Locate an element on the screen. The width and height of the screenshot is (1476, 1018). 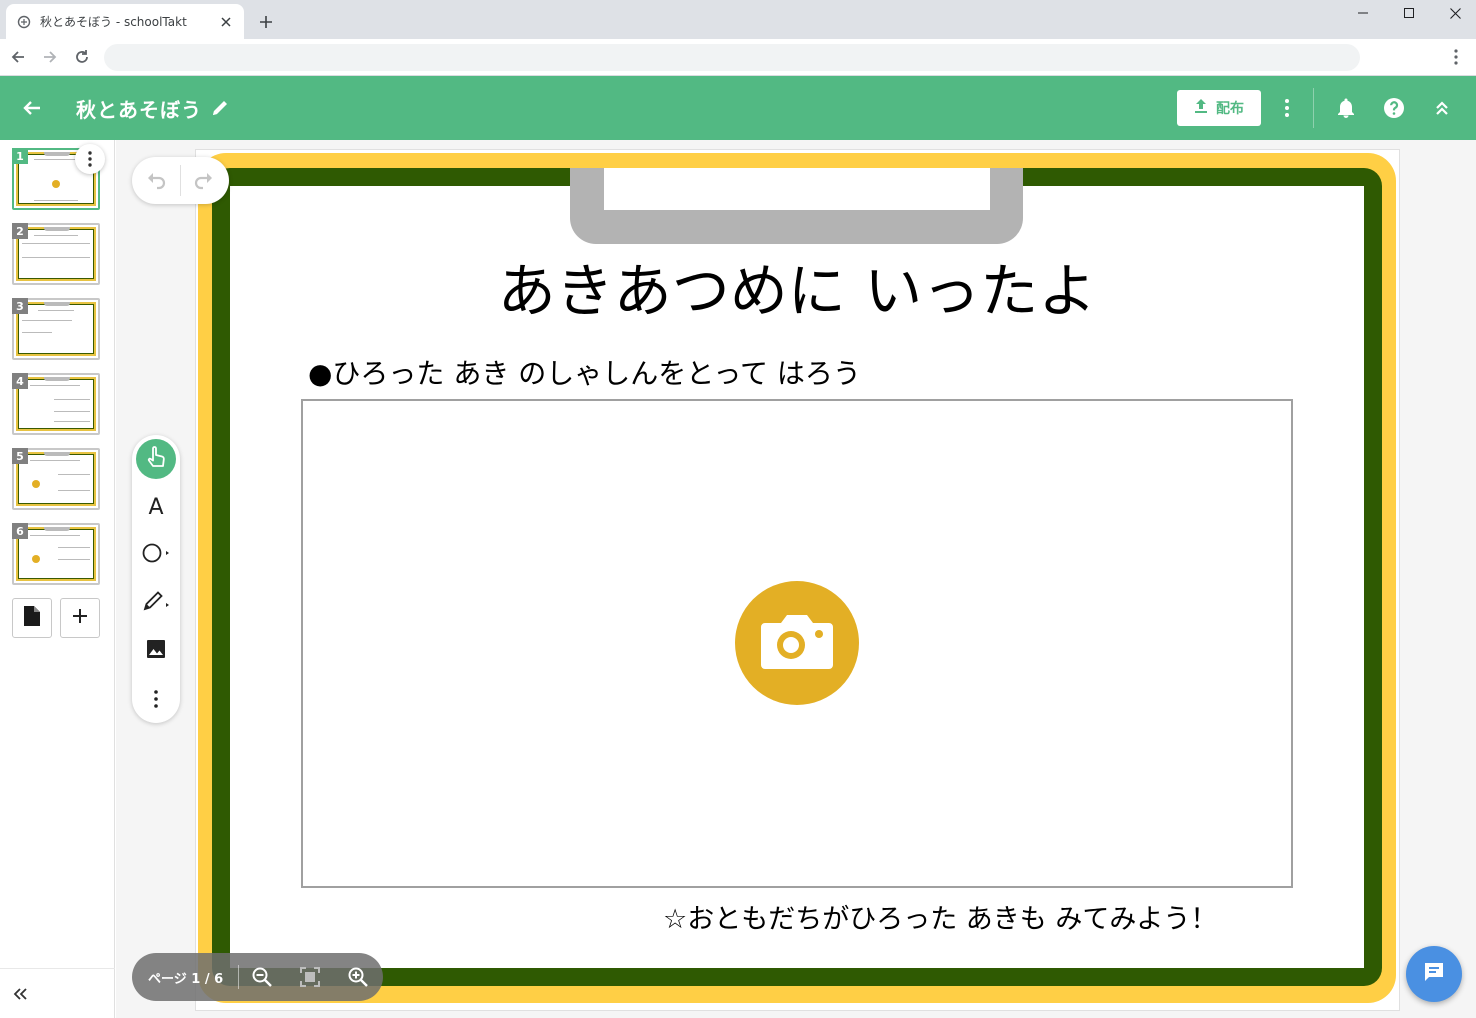
zoom-out-icon is located at coordinates (262, 977).